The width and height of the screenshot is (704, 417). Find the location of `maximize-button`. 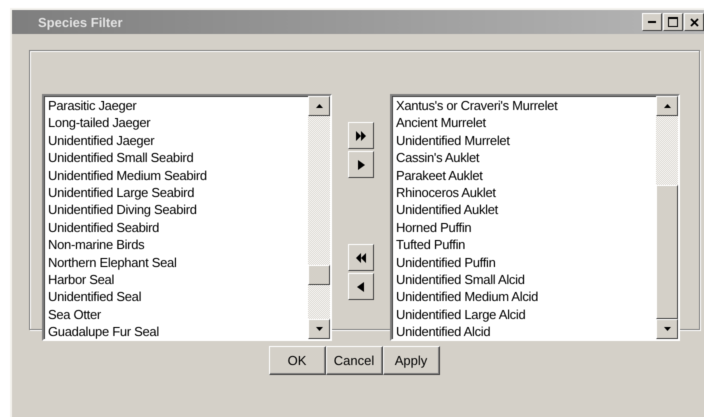

maximize-button is located at coordinates (673, 22).